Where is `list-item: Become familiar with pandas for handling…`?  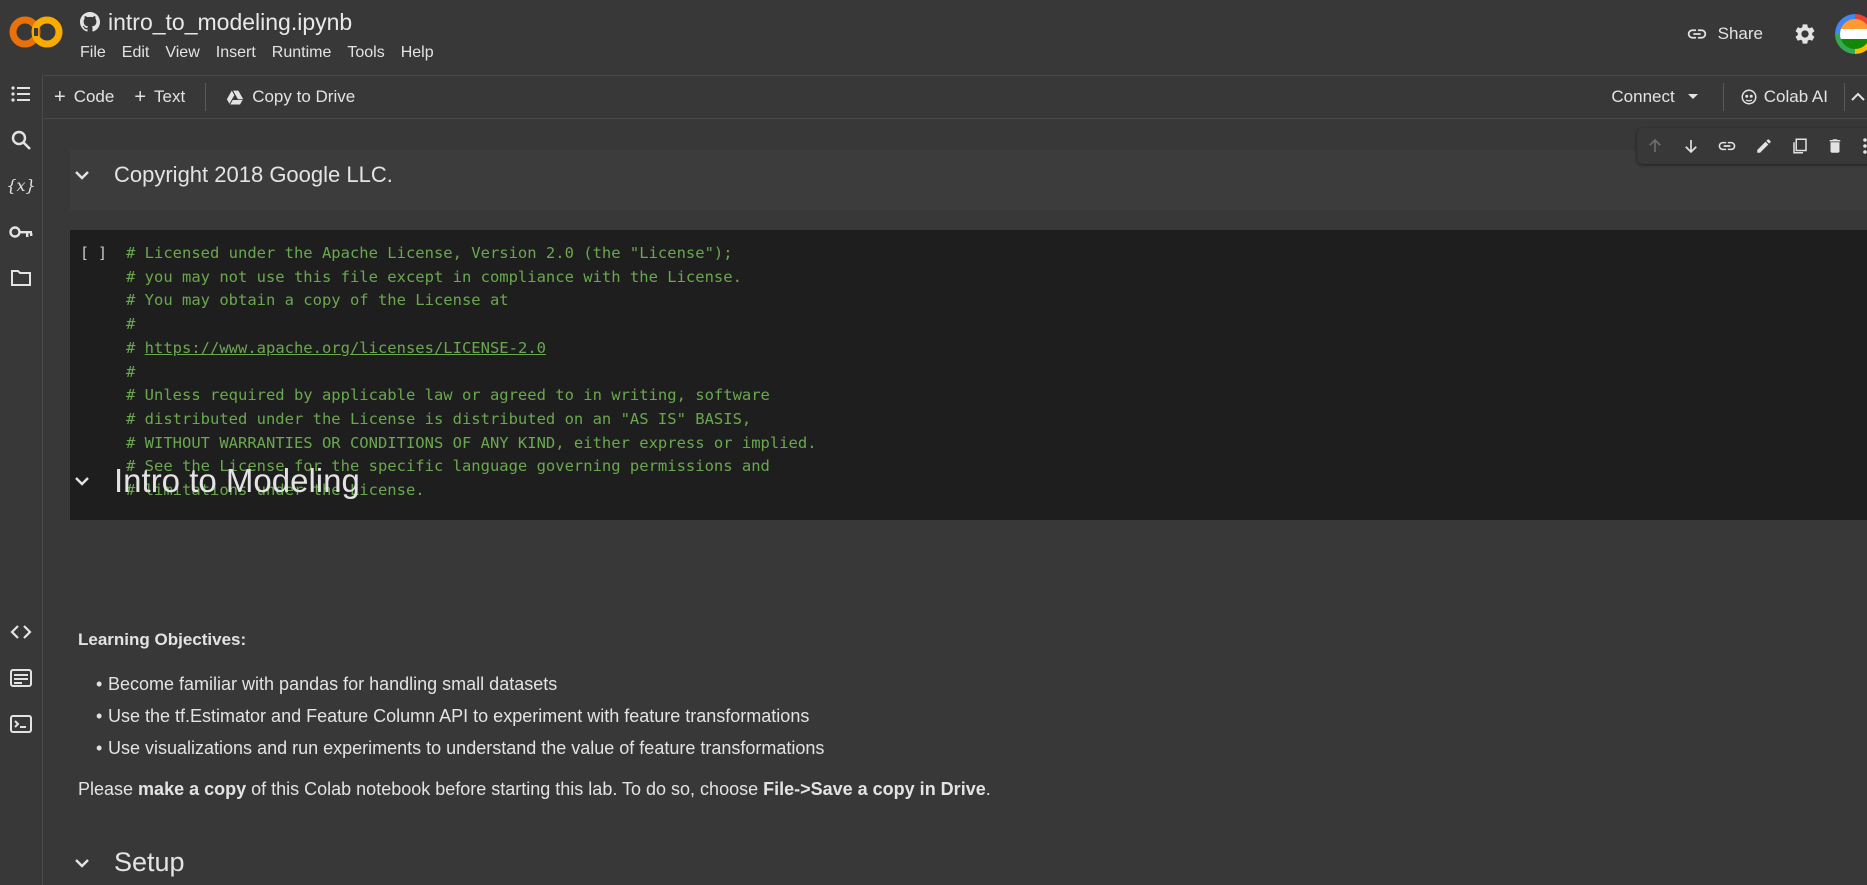 list-item: Become familiar with pandas for handling… is located at coordinates (451, 684).